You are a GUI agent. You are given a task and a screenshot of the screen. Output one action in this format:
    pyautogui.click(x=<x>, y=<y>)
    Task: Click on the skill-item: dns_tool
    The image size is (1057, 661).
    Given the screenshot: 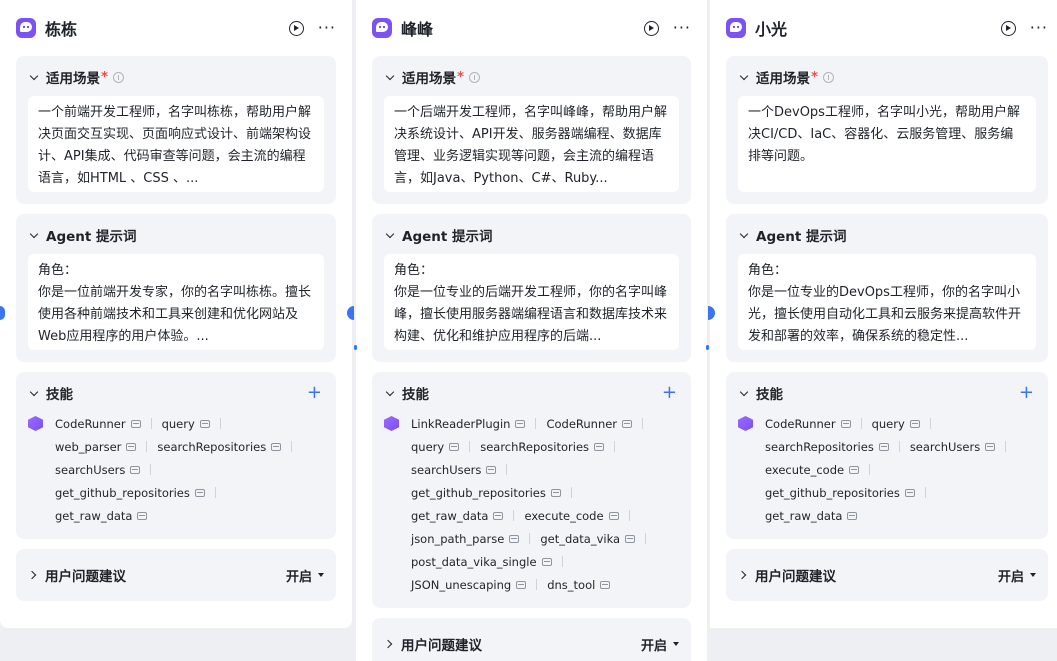 What is the action you would take?
    pyautogui.click(x=579, y=585)
    